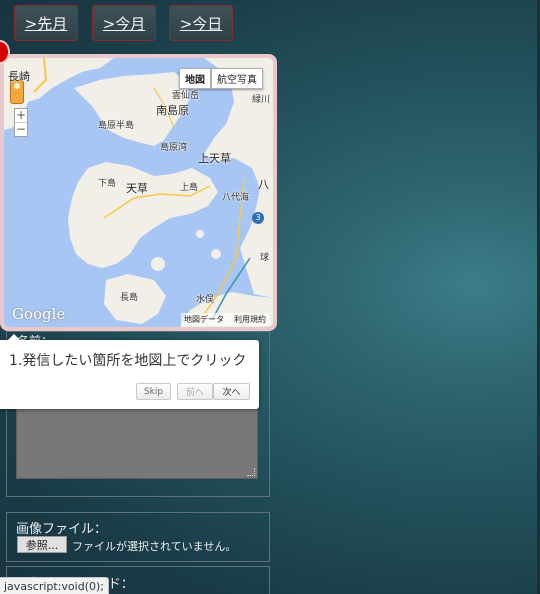  Describe the element at coordinates (236, 198) in the screenshot. I see `place-label: 八代海` at that location.